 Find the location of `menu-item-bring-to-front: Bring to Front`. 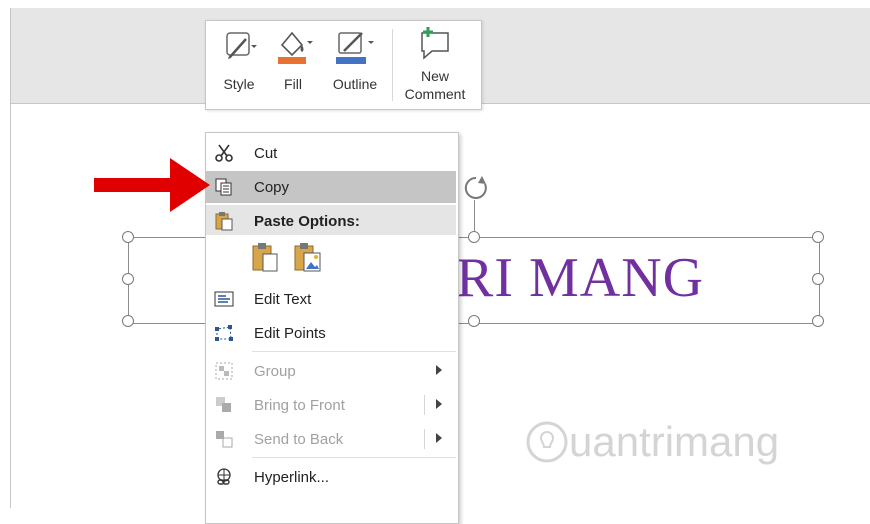

menu-item-bring-to-front: Bring to Front is located at coordinates (331, 405).